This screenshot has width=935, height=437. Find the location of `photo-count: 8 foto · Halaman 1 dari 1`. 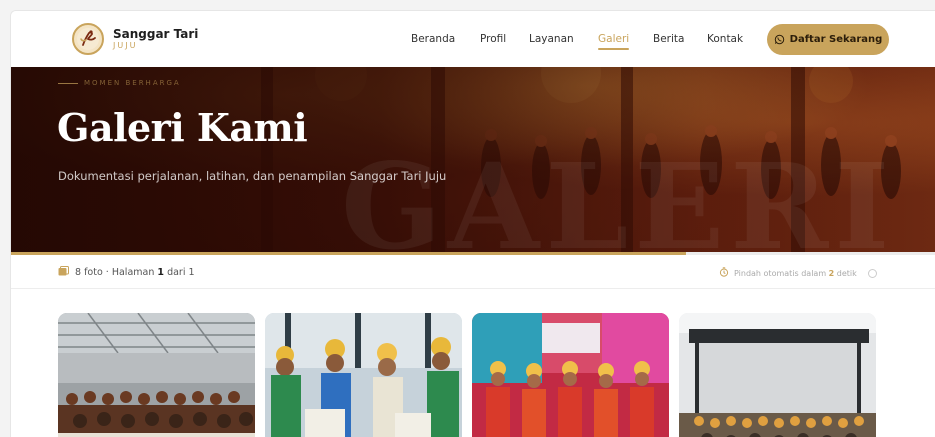

photo-count: 8 foto · Halaman 1 dari 1 is located at coordinates (126, 272).